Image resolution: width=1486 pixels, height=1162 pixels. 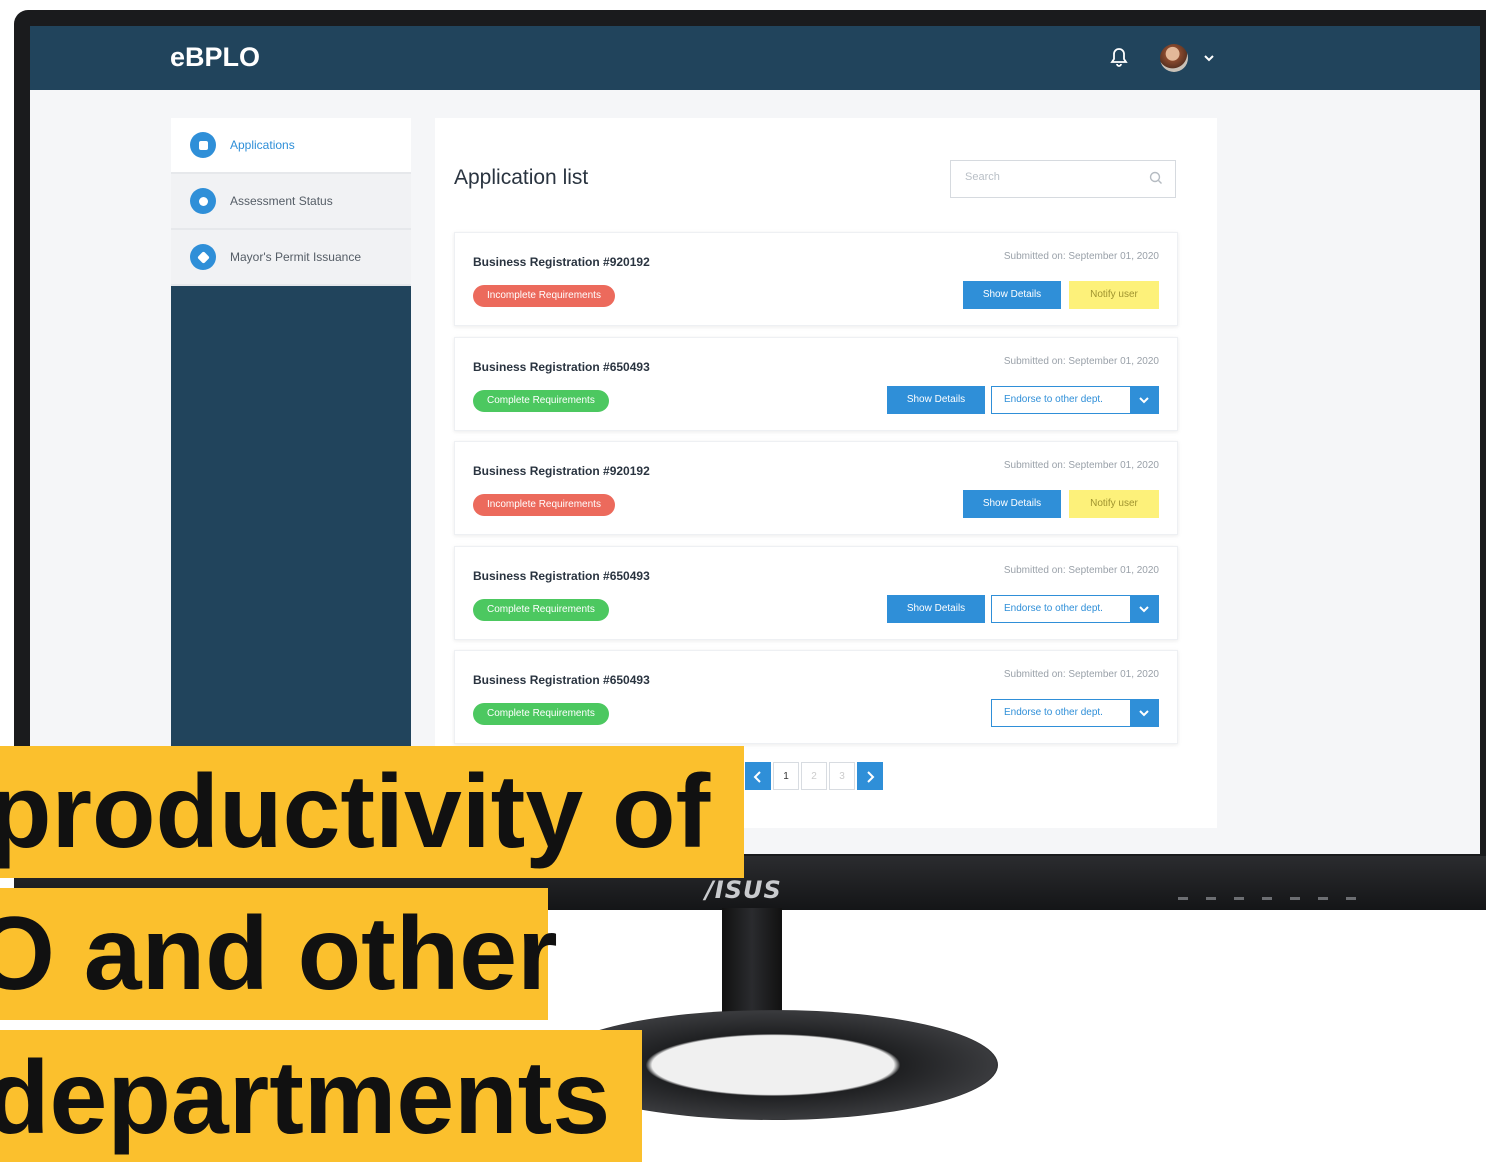 What do you see at coordinates (1050, 177) in the screenshot?
I see `search-input` at bounding box center [1050, 177].